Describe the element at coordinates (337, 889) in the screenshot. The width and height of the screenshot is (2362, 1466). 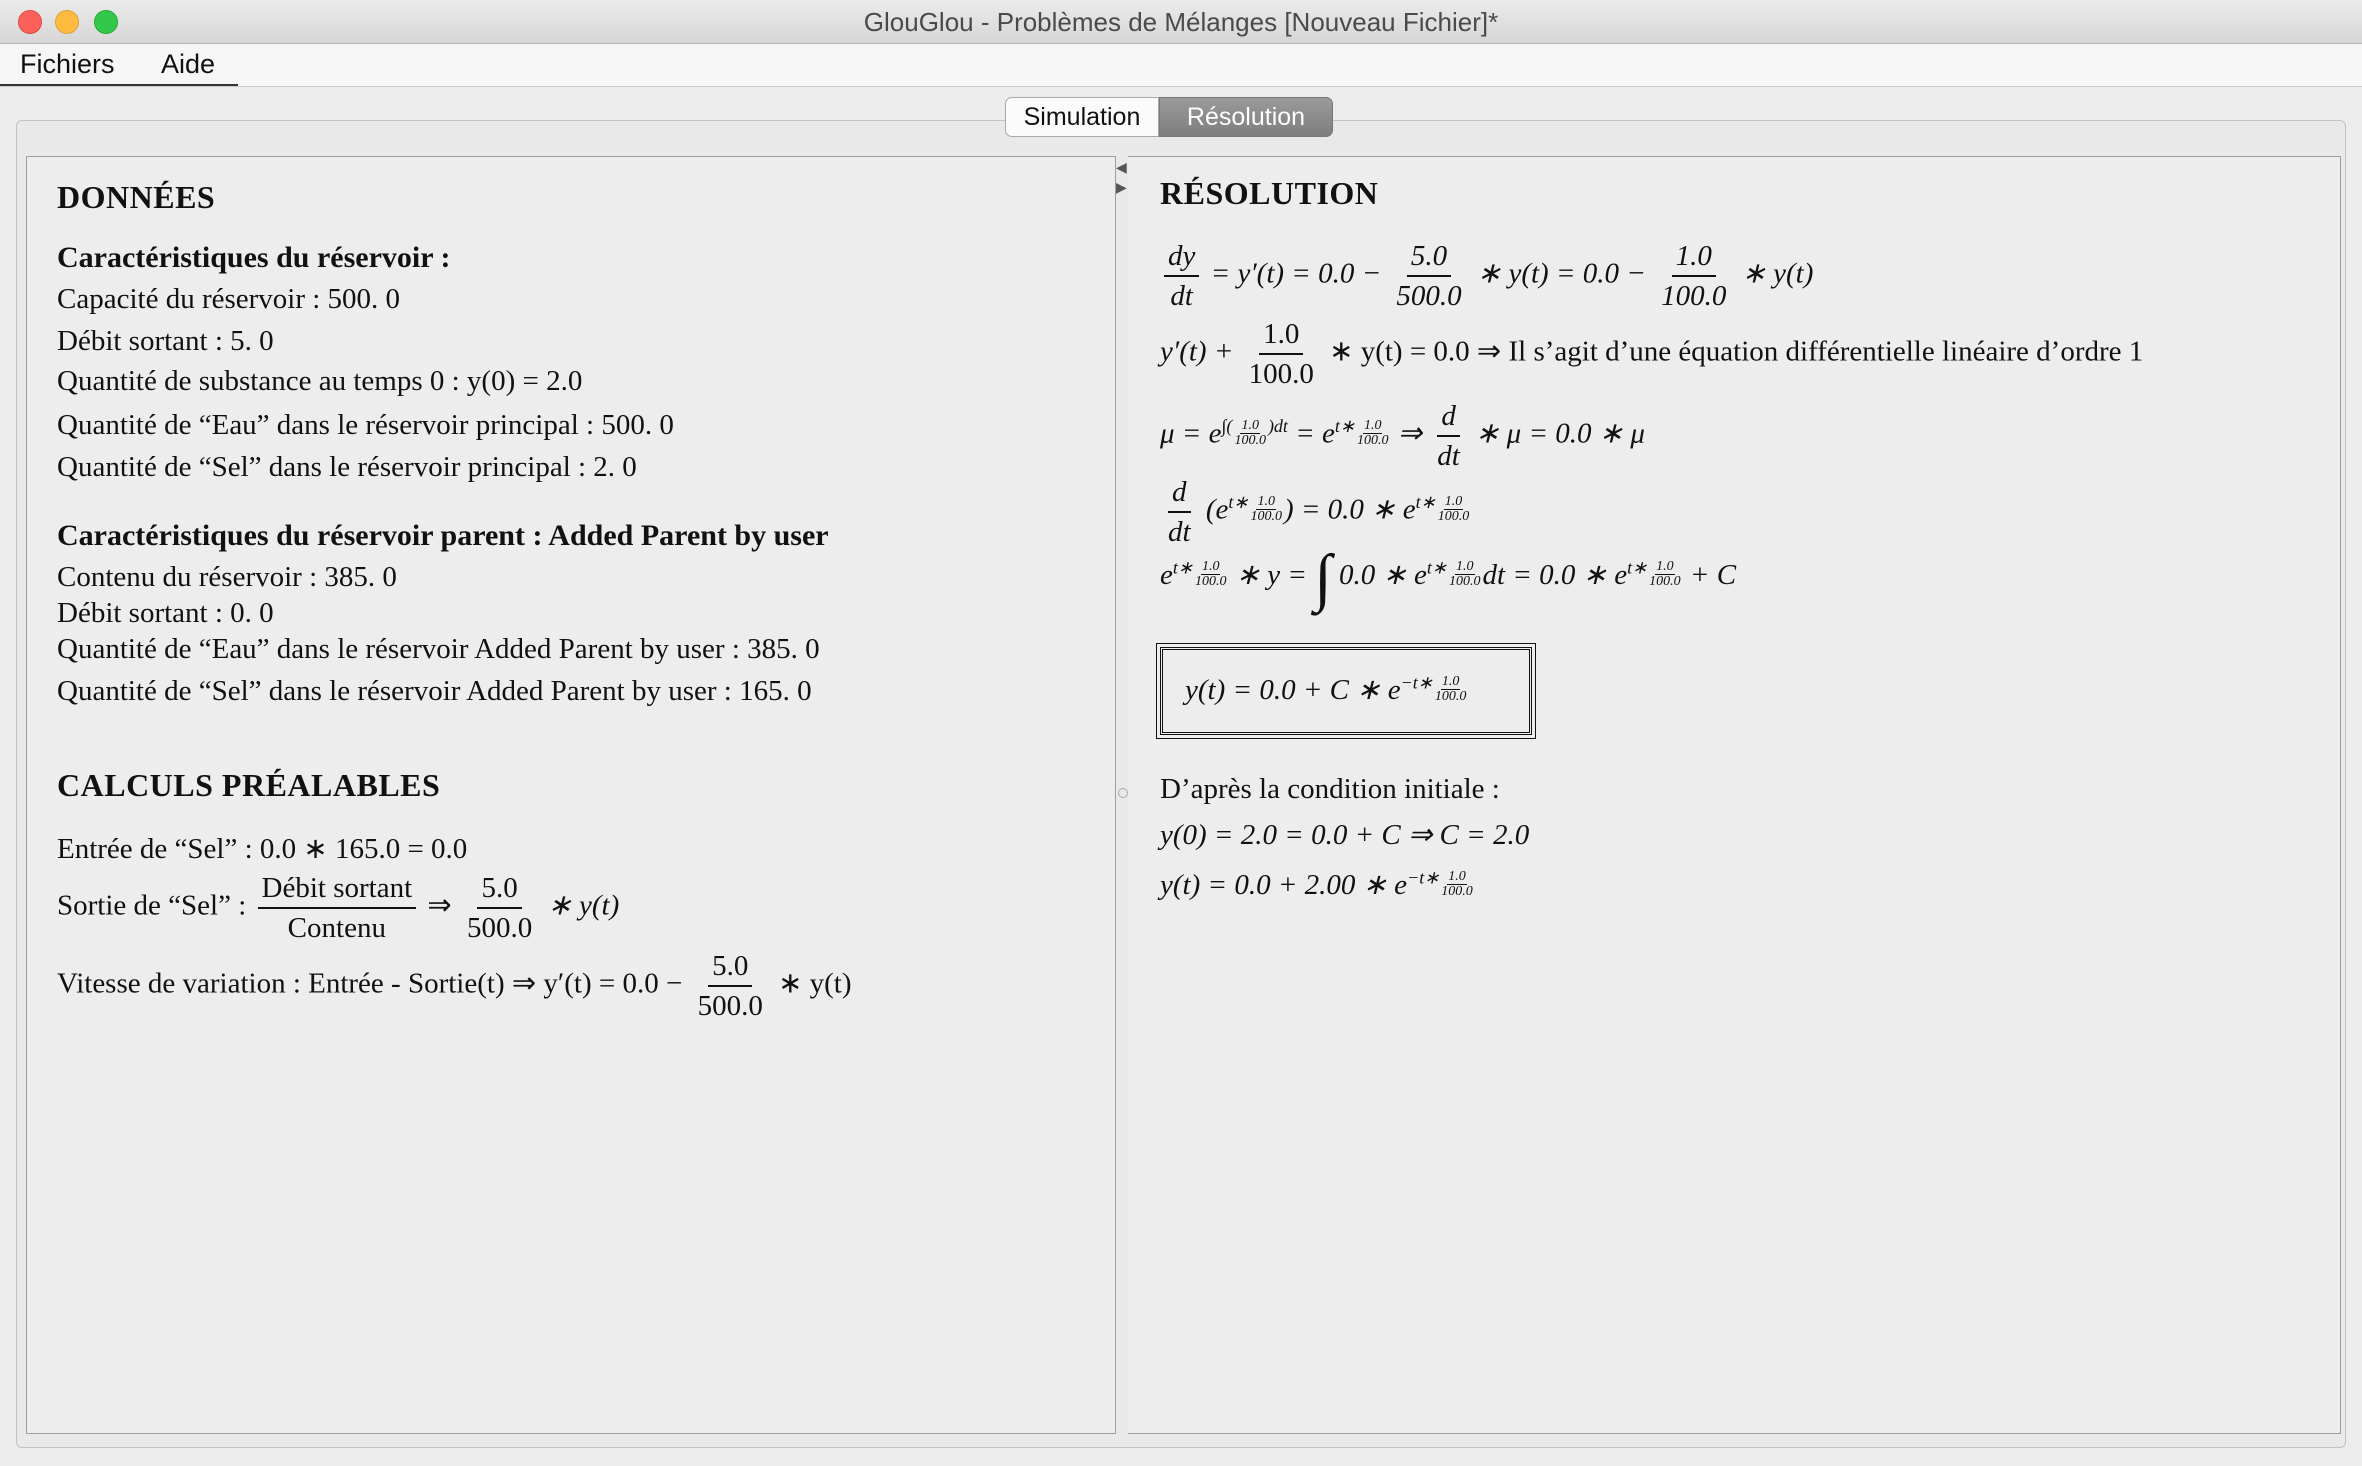
I see `exit-numerator: Débit sortant` at that location.